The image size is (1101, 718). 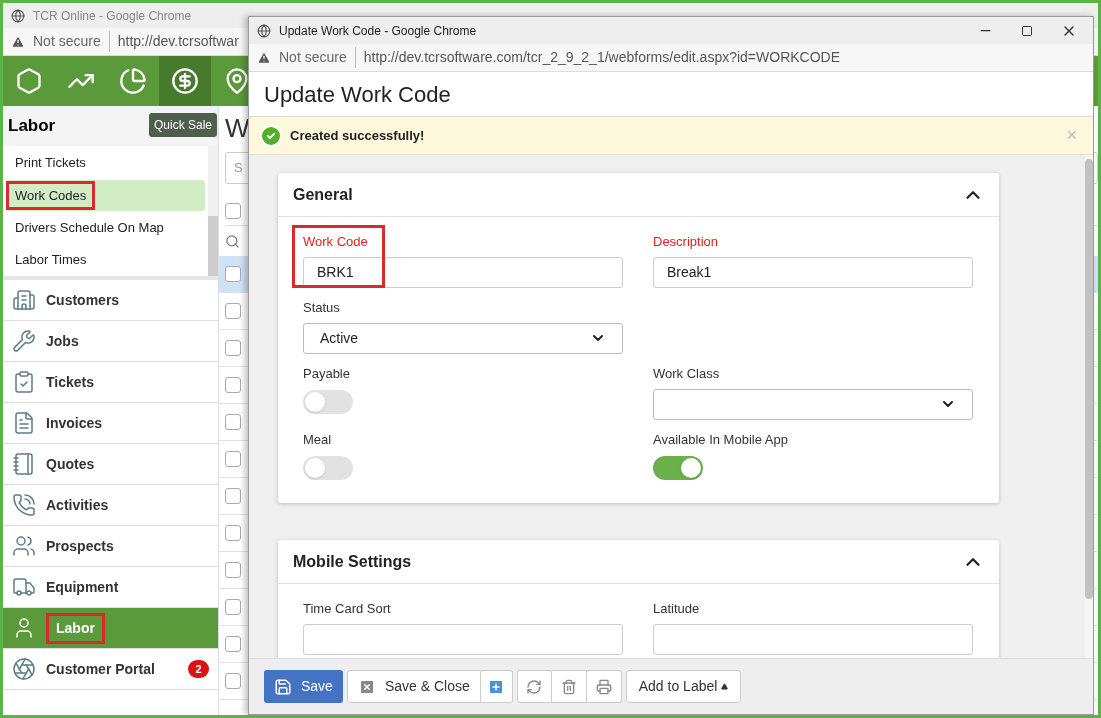 I want to click on page-title: W, so click(x=237, y=128).